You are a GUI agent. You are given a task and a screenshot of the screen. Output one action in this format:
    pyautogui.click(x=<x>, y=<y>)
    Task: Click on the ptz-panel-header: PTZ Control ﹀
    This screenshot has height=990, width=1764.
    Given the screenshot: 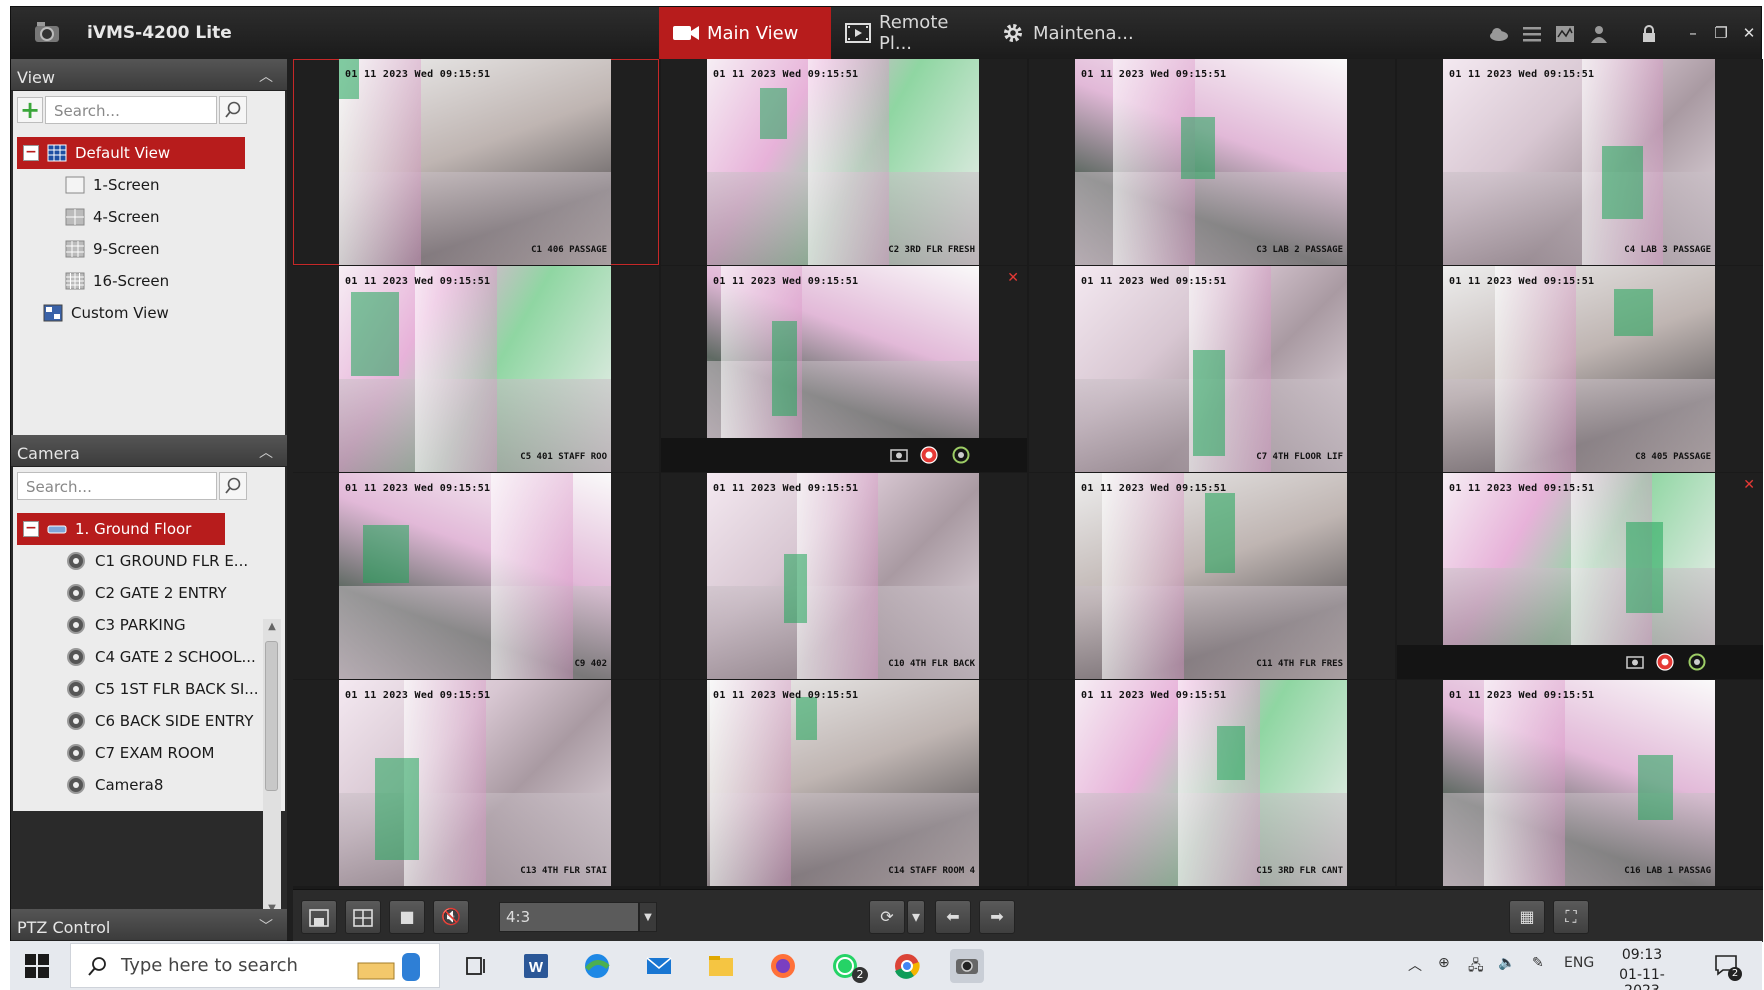 What is the action you would take?
    pyautogui.click(x=149, y=925)
    